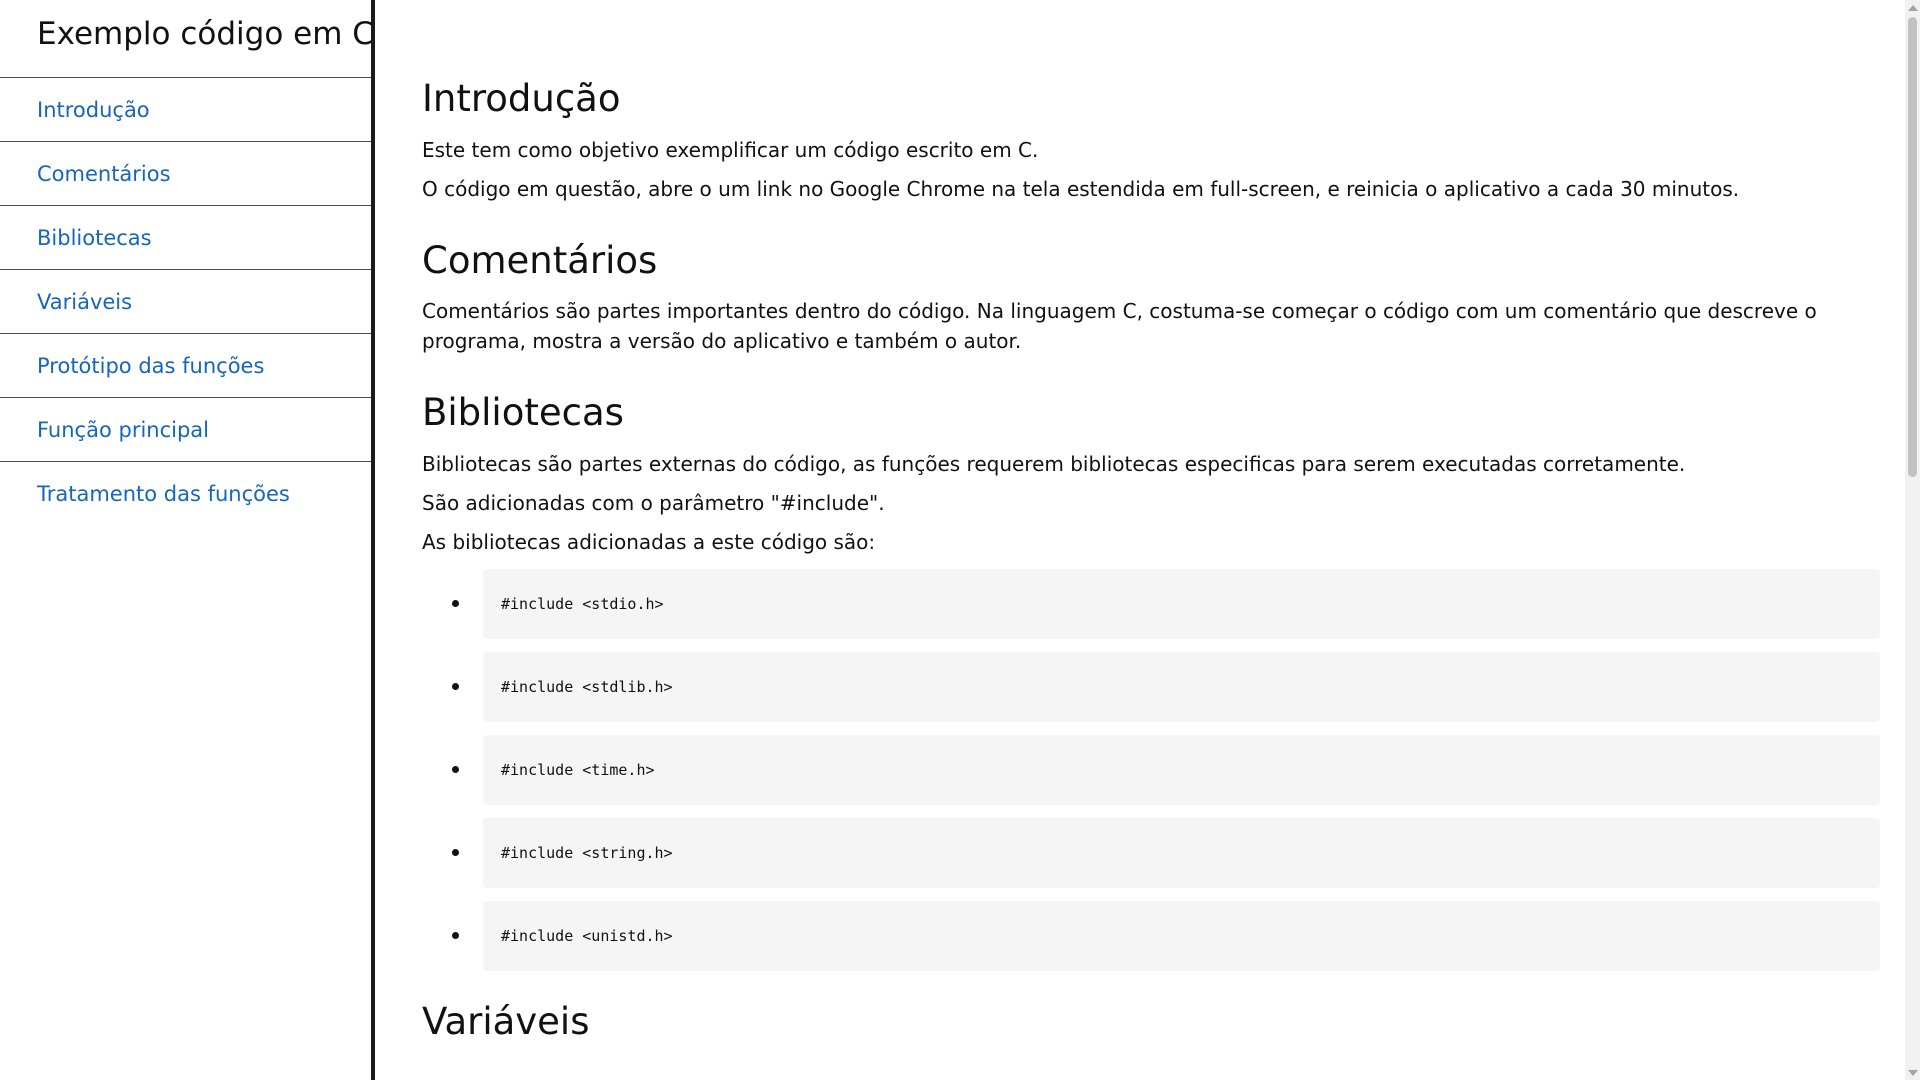 The width and height of the screenshot is (1920, 1080). Describe the element at coordinates (1912, 7) in the screenshot. I see `scroll-up-icon` at that location.